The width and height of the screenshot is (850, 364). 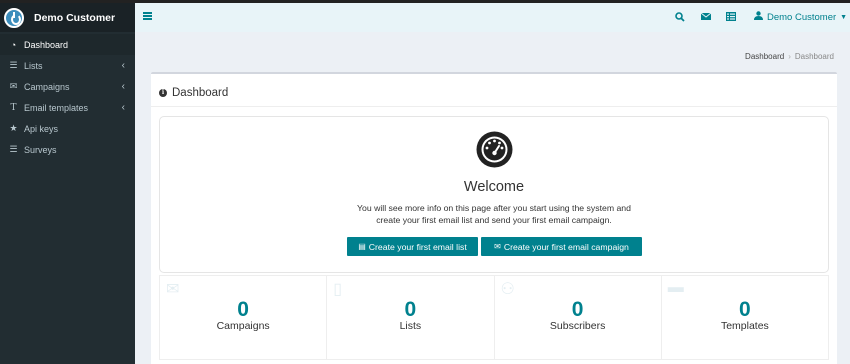 What do you see at coordinates (494, 106) in the screenshot?
I see `divider` at bounding box center [494, 106].